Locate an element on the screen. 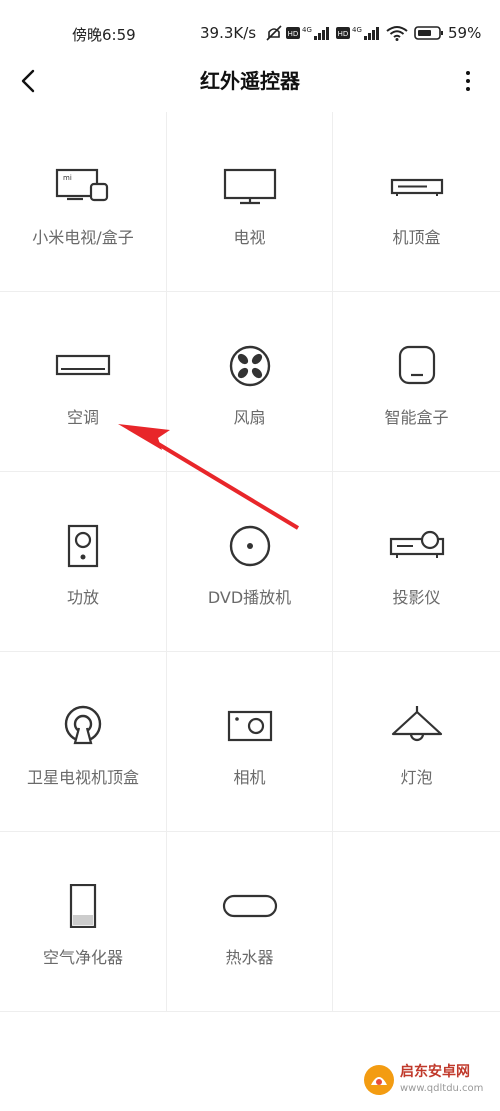  tv-icon is located at coordinates (250, 186).